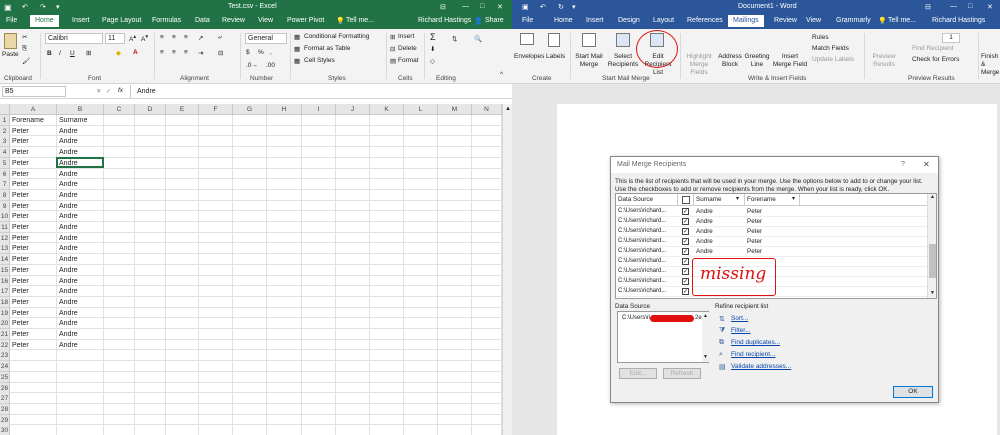  I want to click on column-header: A, so click(33, 109).